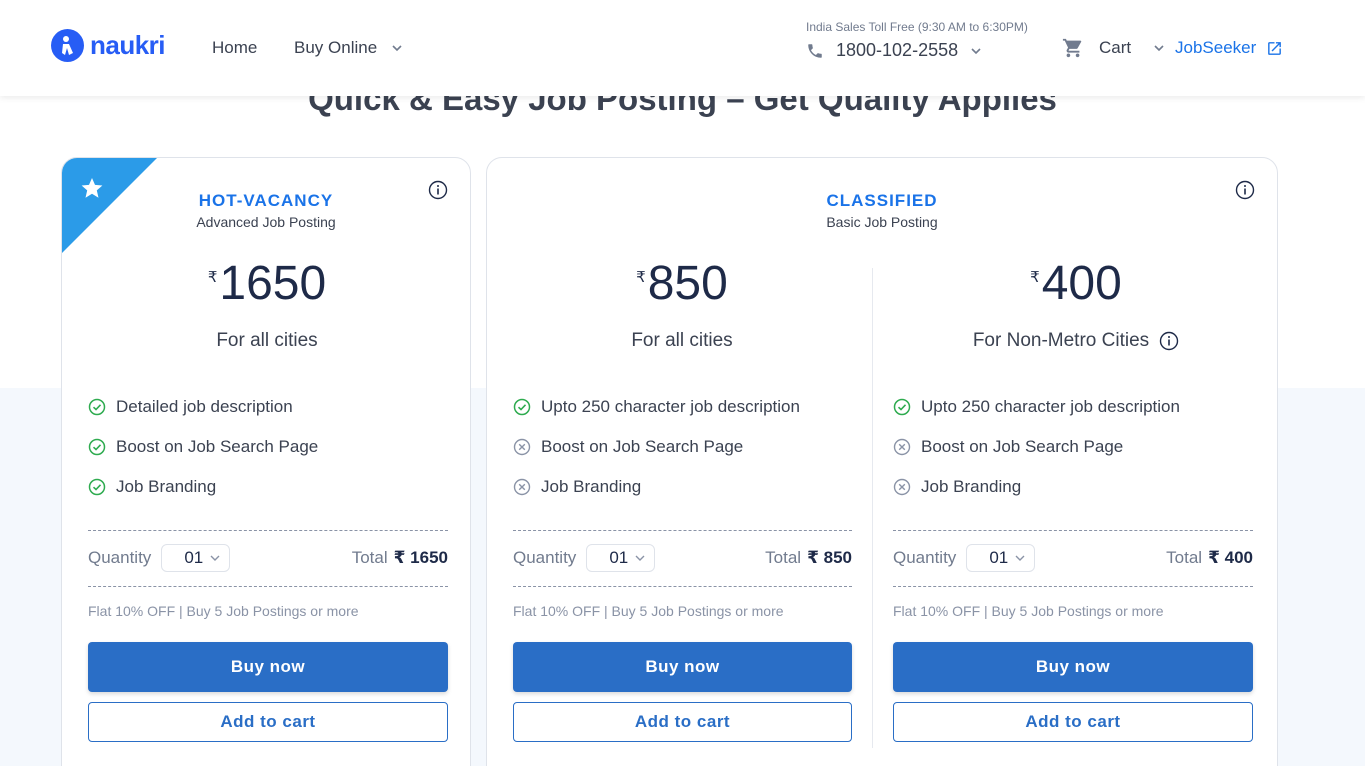 The image size is (1365, 766). Describe the element at coordinates (420, 557) in the screenshot. I see `total-value: ₹ 1650` at that location.